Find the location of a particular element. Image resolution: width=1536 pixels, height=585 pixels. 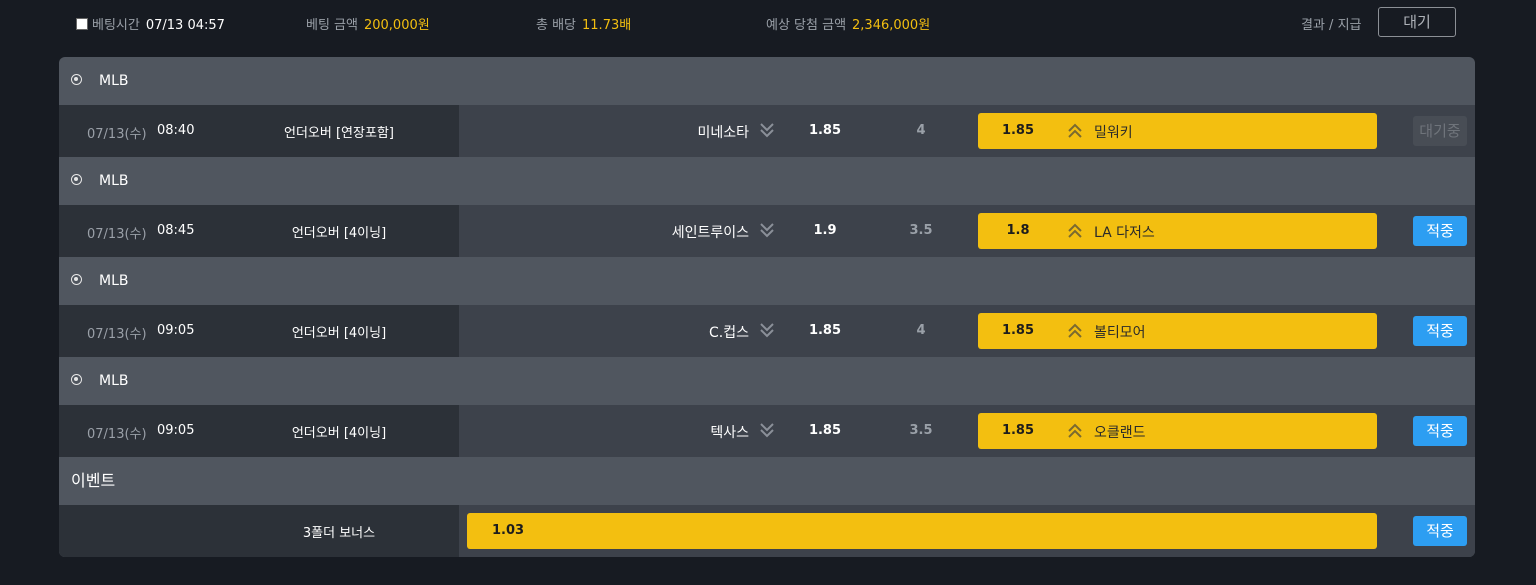

bonus-row: 3폴더 보너스 1.03 적중 is located at coordinates (767, 531).